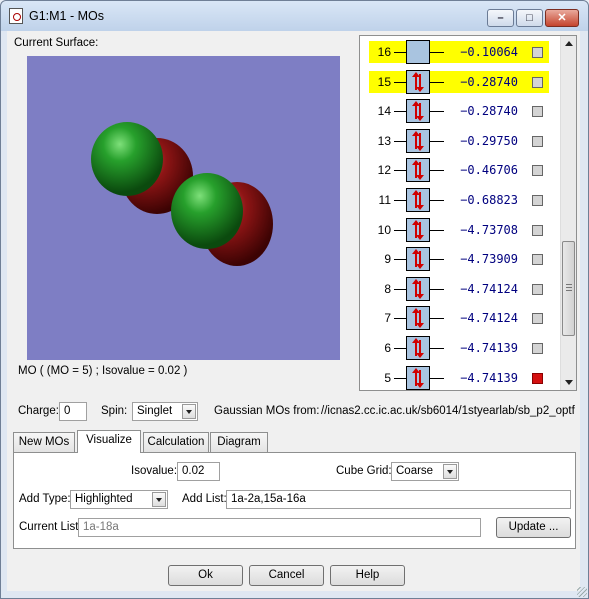 The height and width of the screenshot is (599, 589). What do you see at coordinates (568, 213) in the screenshot?
I see `mo-list-scrollbar` at bounding box center [568, 213].